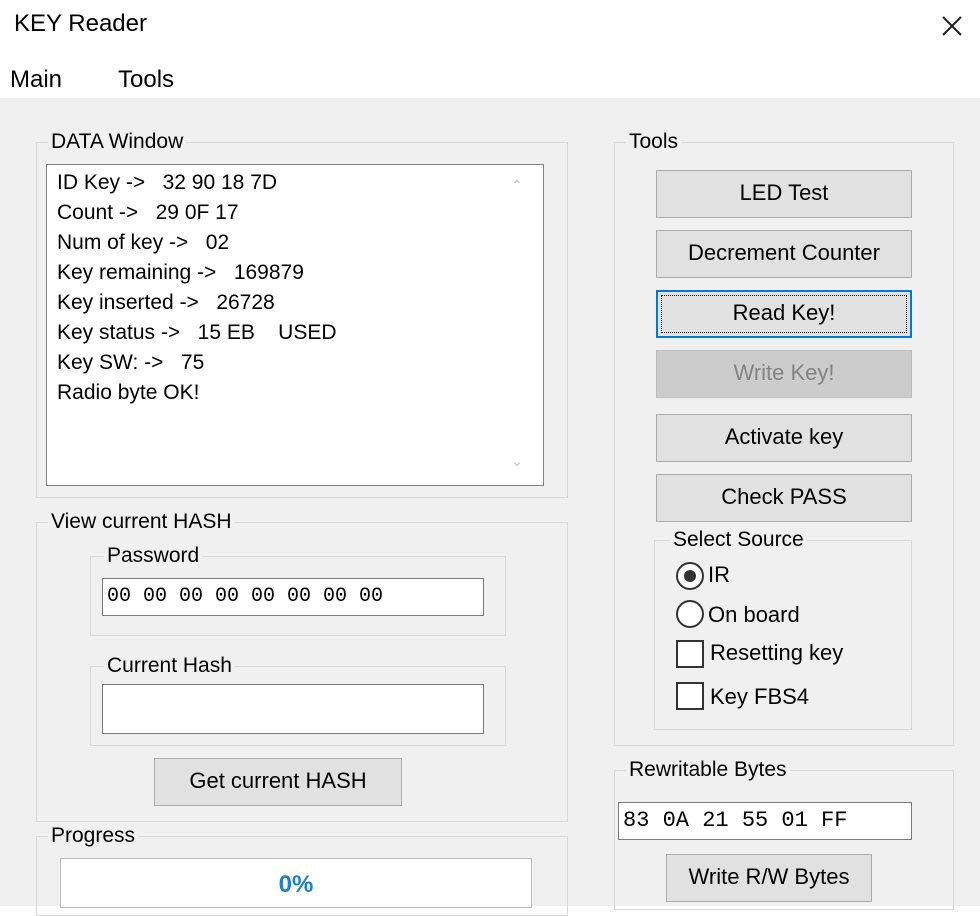  I want to click on focus-rectangle, so click(784, 314).